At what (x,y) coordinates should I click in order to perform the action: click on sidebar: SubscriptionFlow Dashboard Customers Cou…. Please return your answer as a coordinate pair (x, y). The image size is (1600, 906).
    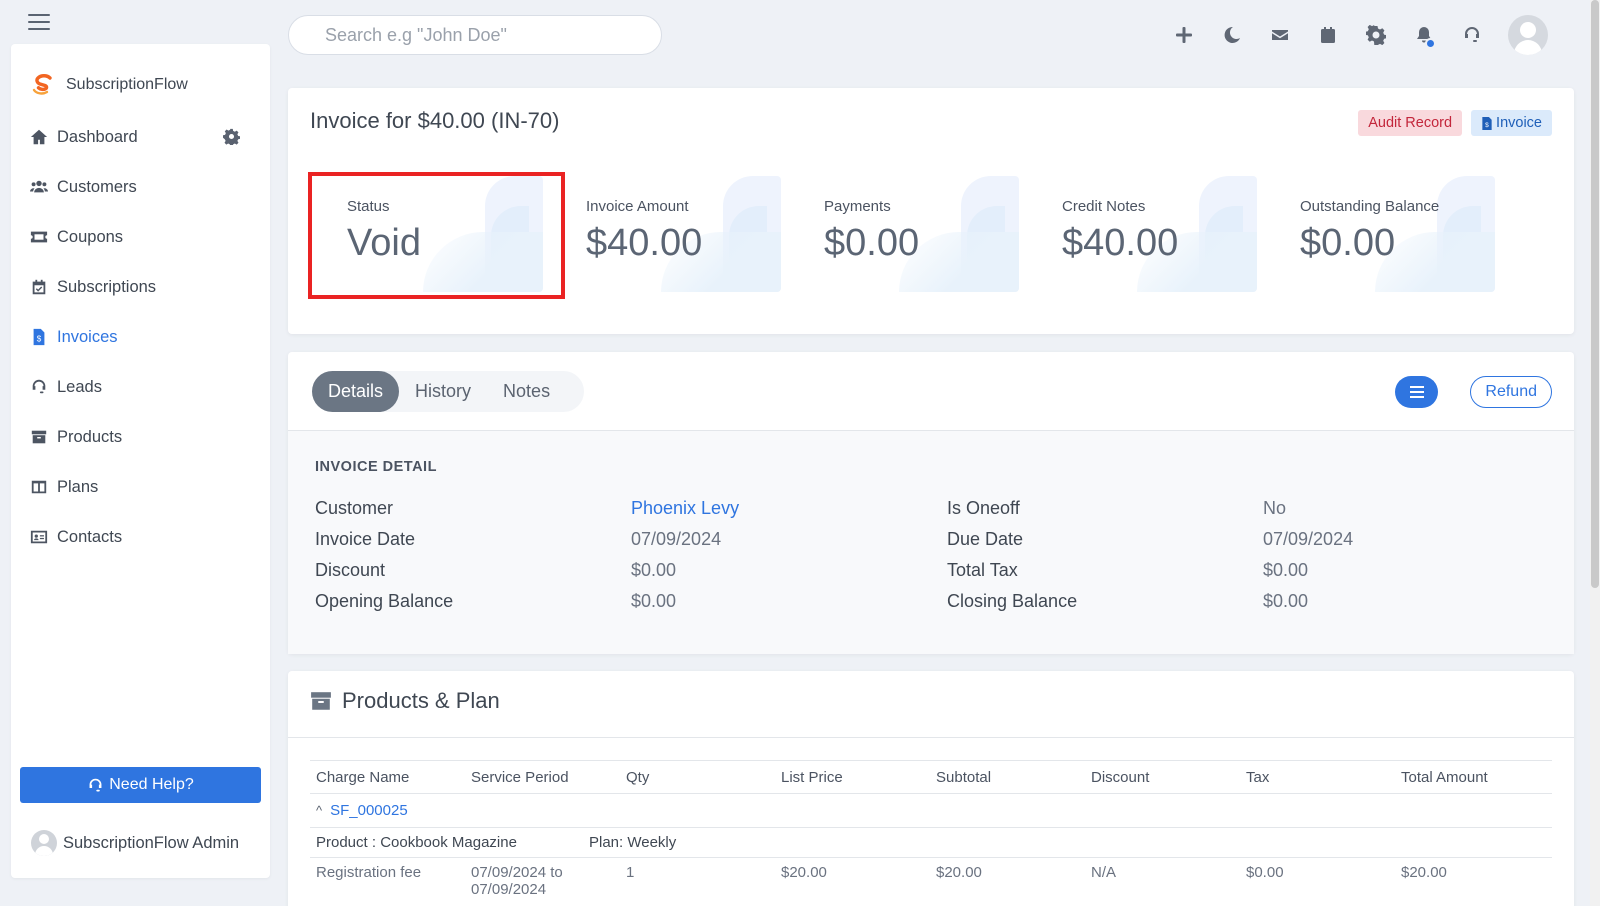
    Looking at the image, I should click on (140, 461).